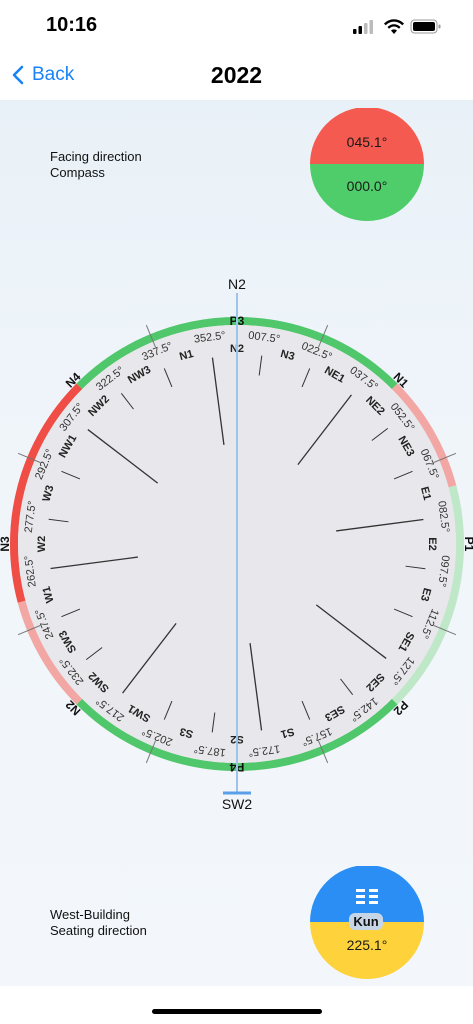 The width and height of the screenshot is (473, 1024). What do you see at coordinates (42, 544) in the screenshot?
I see `mountain-label: W2` at bounding box center [42, 544].